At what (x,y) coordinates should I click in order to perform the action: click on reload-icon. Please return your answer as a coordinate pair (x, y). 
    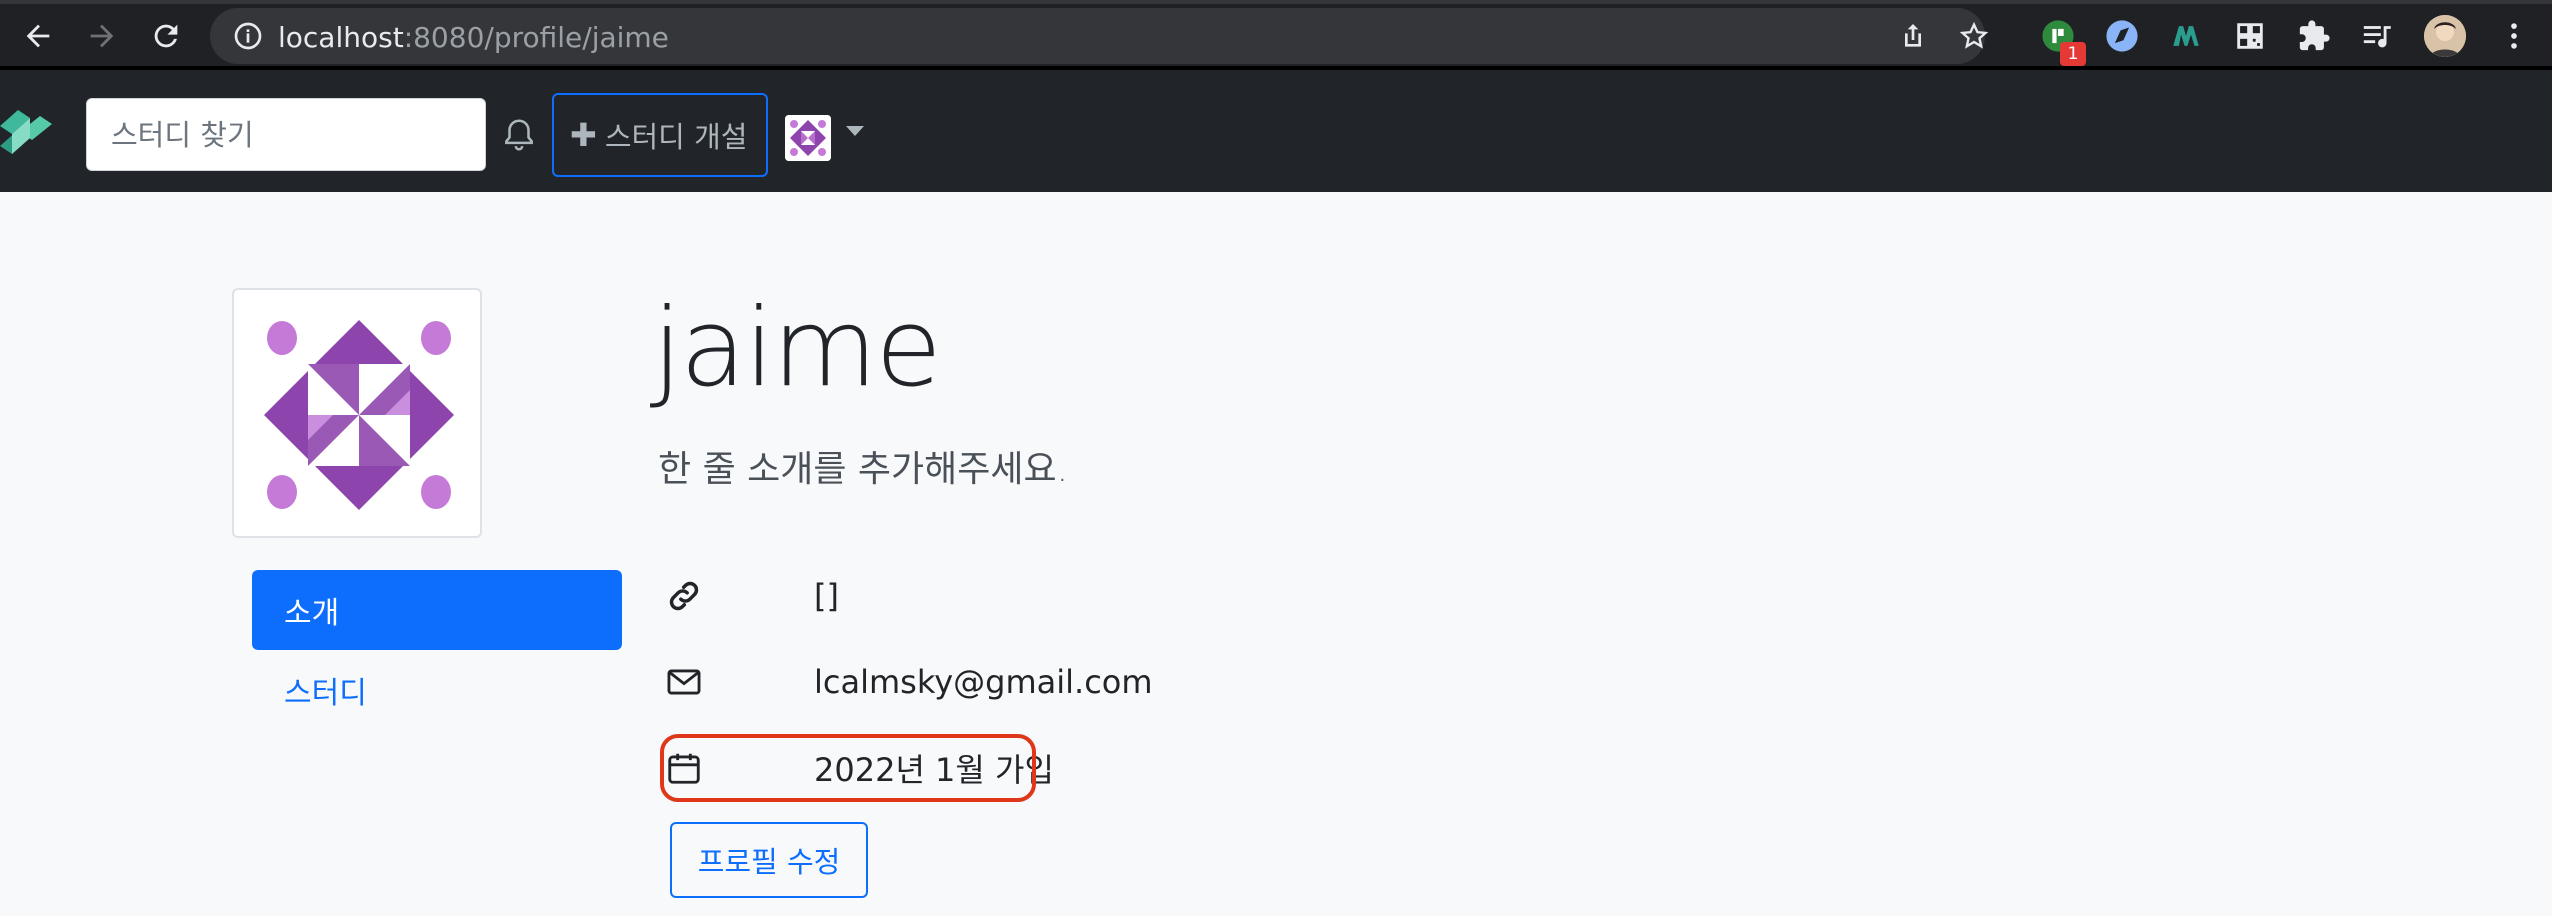
    Looking at the image, I should click on (166, 36).